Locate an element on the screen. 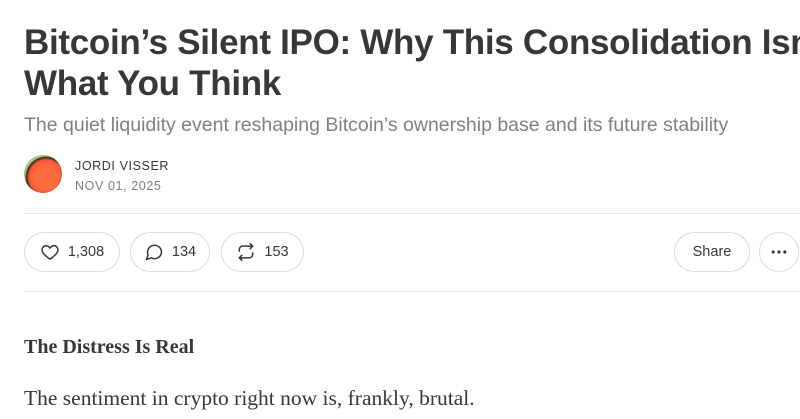  like-button: 1,308 is located at coordinates (72, 252).